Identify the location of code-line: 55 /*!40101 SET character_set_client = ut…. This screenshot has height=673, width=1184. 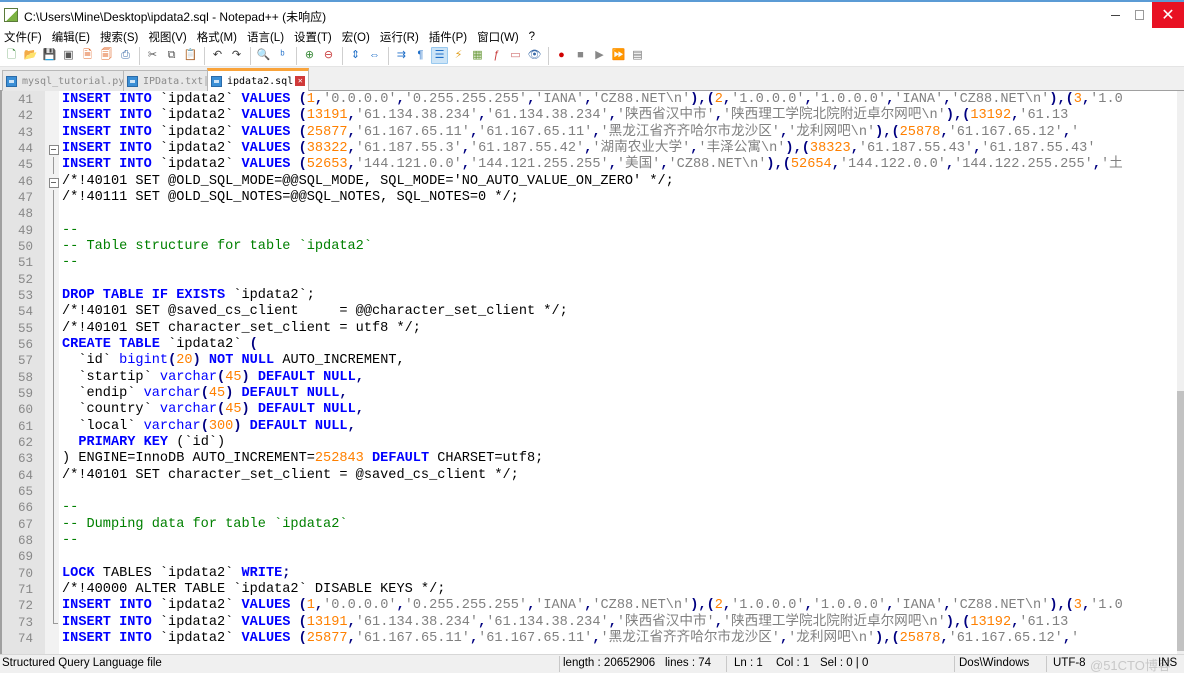
(593, 329).